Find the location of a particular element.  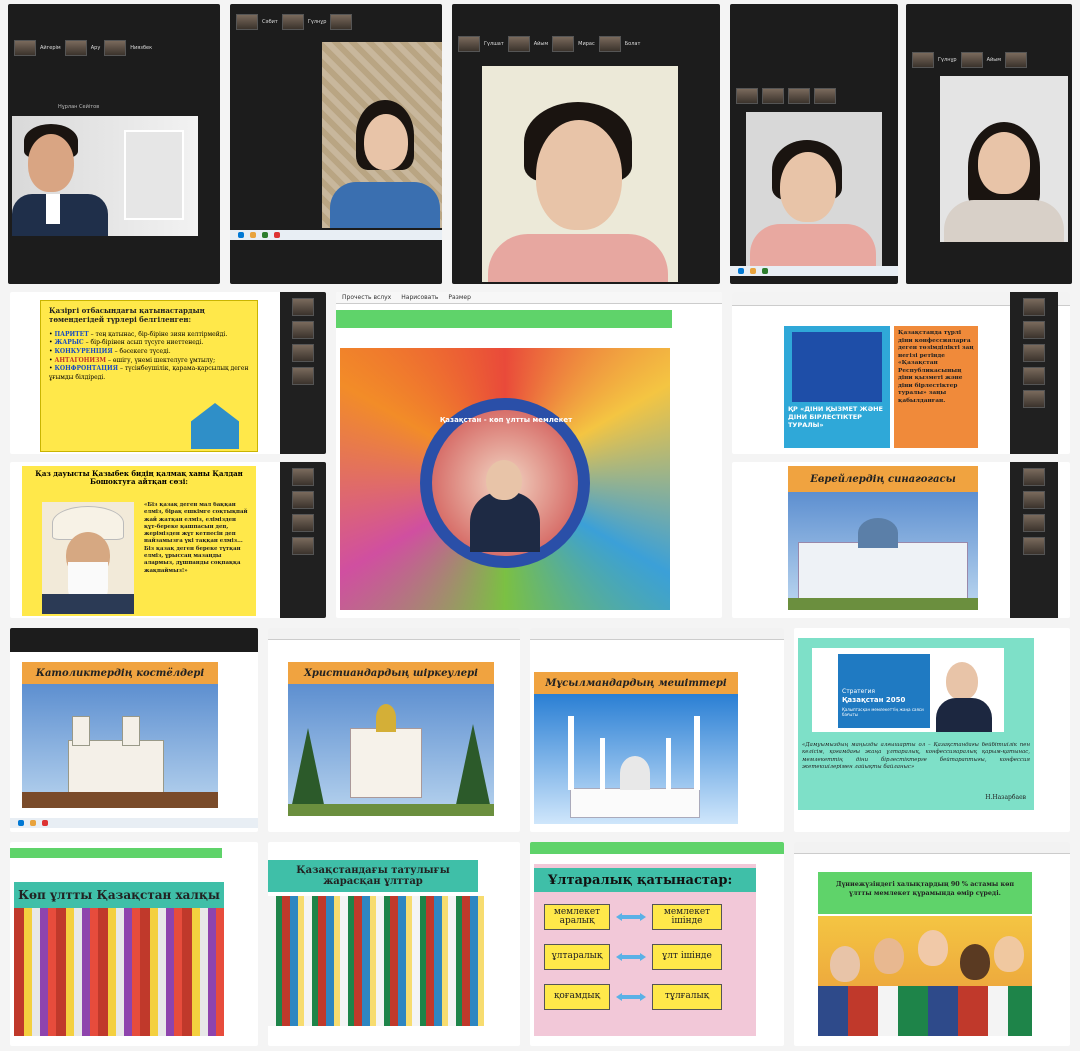

video-call-2: Сәбит Гүлнұр is located at coordinates (336, 144).